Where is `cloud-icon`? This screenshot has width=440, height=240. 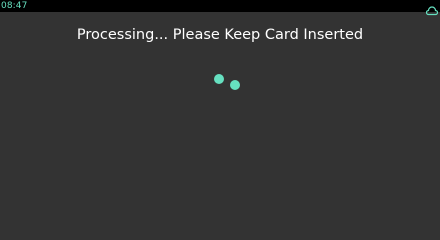 cloud-icon is located at coordinates (432, 8).